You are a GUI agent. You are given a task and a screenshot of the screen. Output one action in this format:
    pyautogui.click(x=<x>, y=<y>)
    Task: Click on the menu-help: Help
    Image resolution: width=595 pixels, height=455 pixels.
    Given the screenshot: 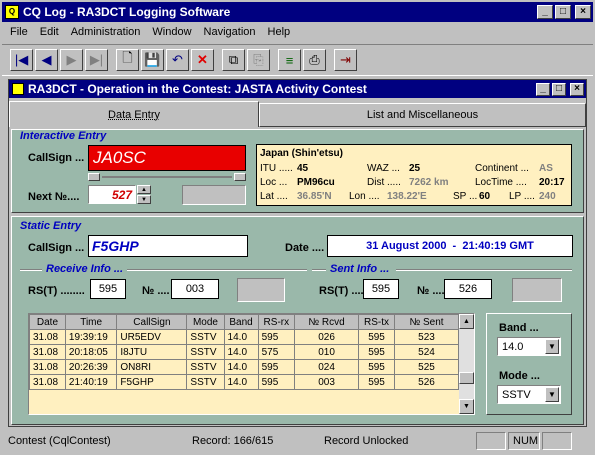 What is the action you would take?
    pyautogui.click(x=279, y=32)
    